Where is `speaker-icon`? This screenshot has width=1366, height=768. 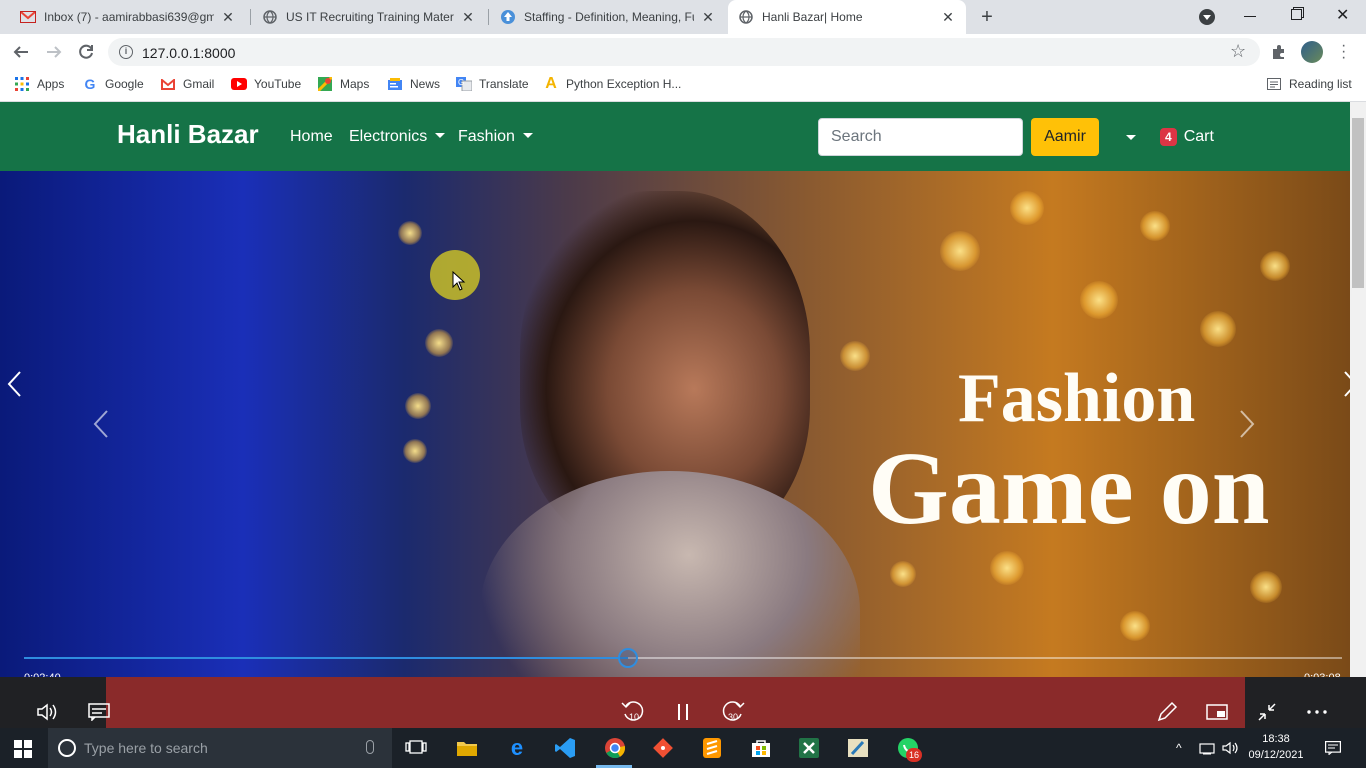 speaker-icon is located at coordinates (1231, 748).